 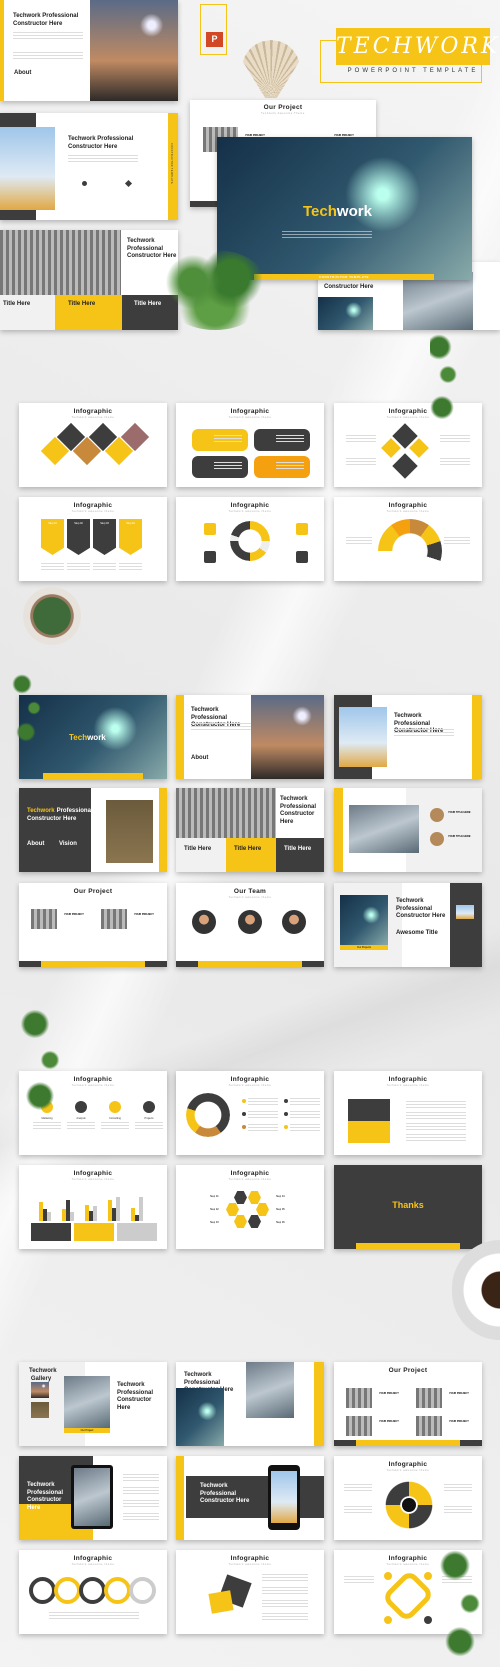 What do you see at coordinates (250, 891) in the screenshot?
I see `slide-title: Our Team` at bounding box center [250, 891].